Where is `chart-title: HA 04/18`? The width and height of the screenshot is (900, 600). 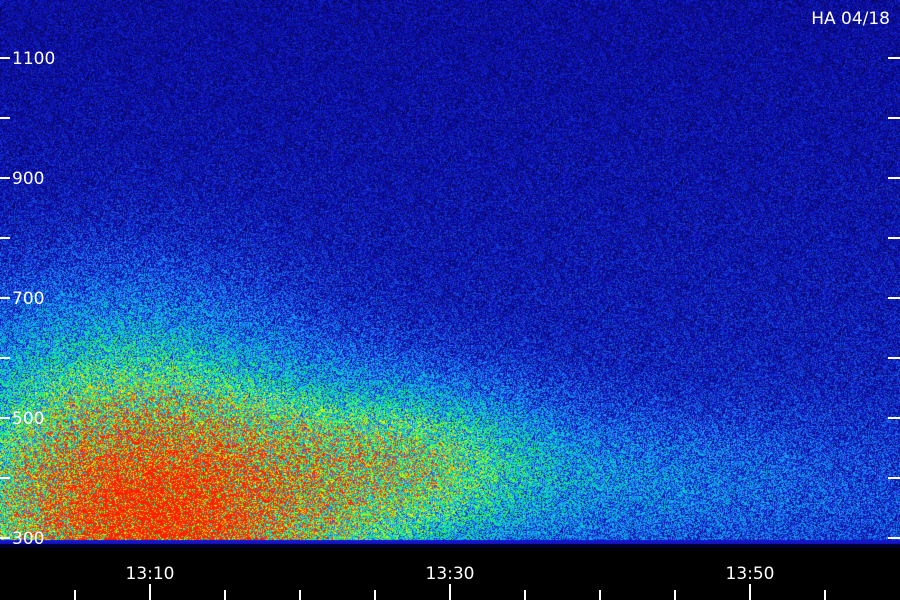
chart-title: HA 04/18 is located at coordinates (850, 19).